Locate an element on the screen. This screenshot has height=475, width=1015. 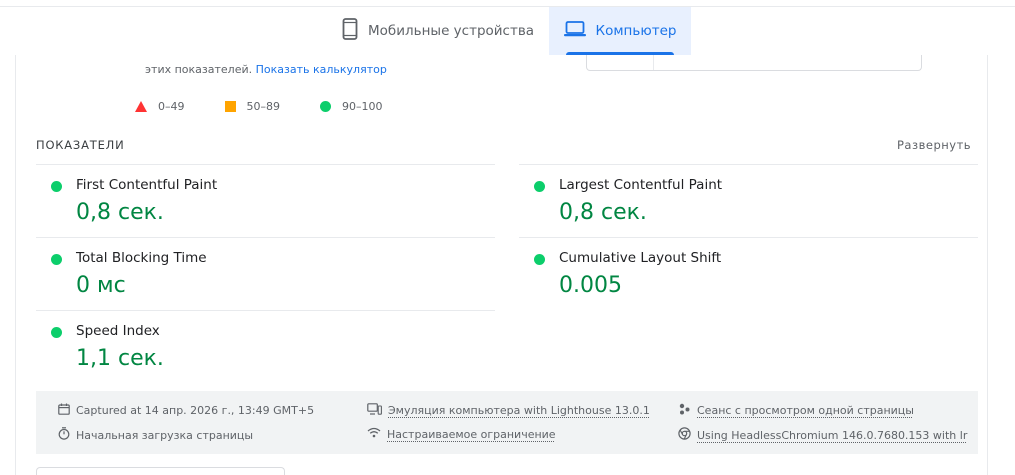
session-text: Сеанс с просмотром одной страницы is located at coordinates (805, 410).